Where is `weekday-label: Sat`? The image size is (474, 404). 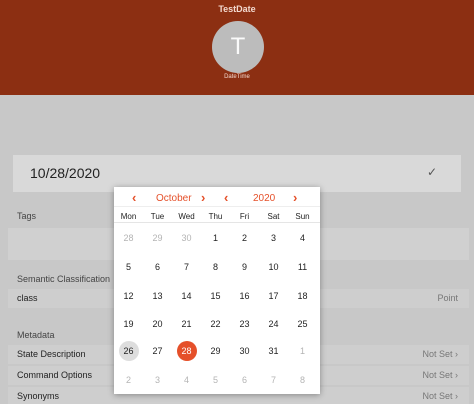
weekday-label: Sat is located at coordinates (273, 216).